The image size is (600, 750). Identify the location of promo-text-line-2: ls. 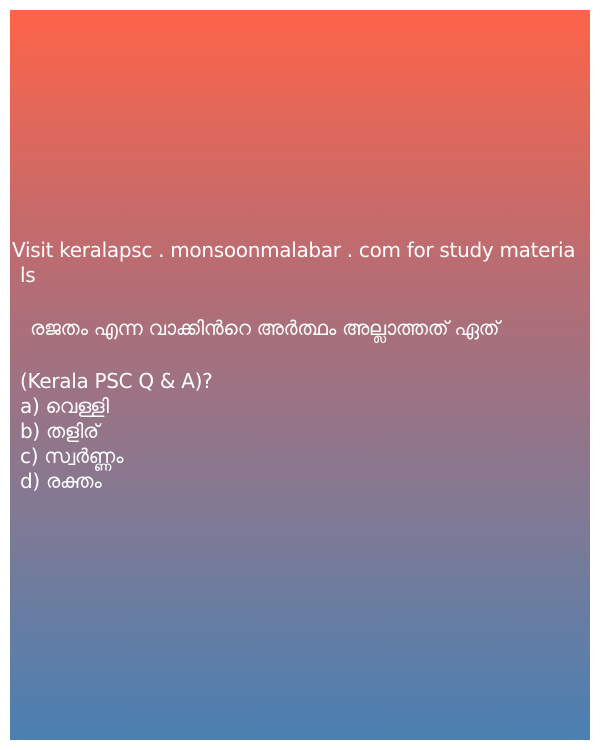
(28, 275).